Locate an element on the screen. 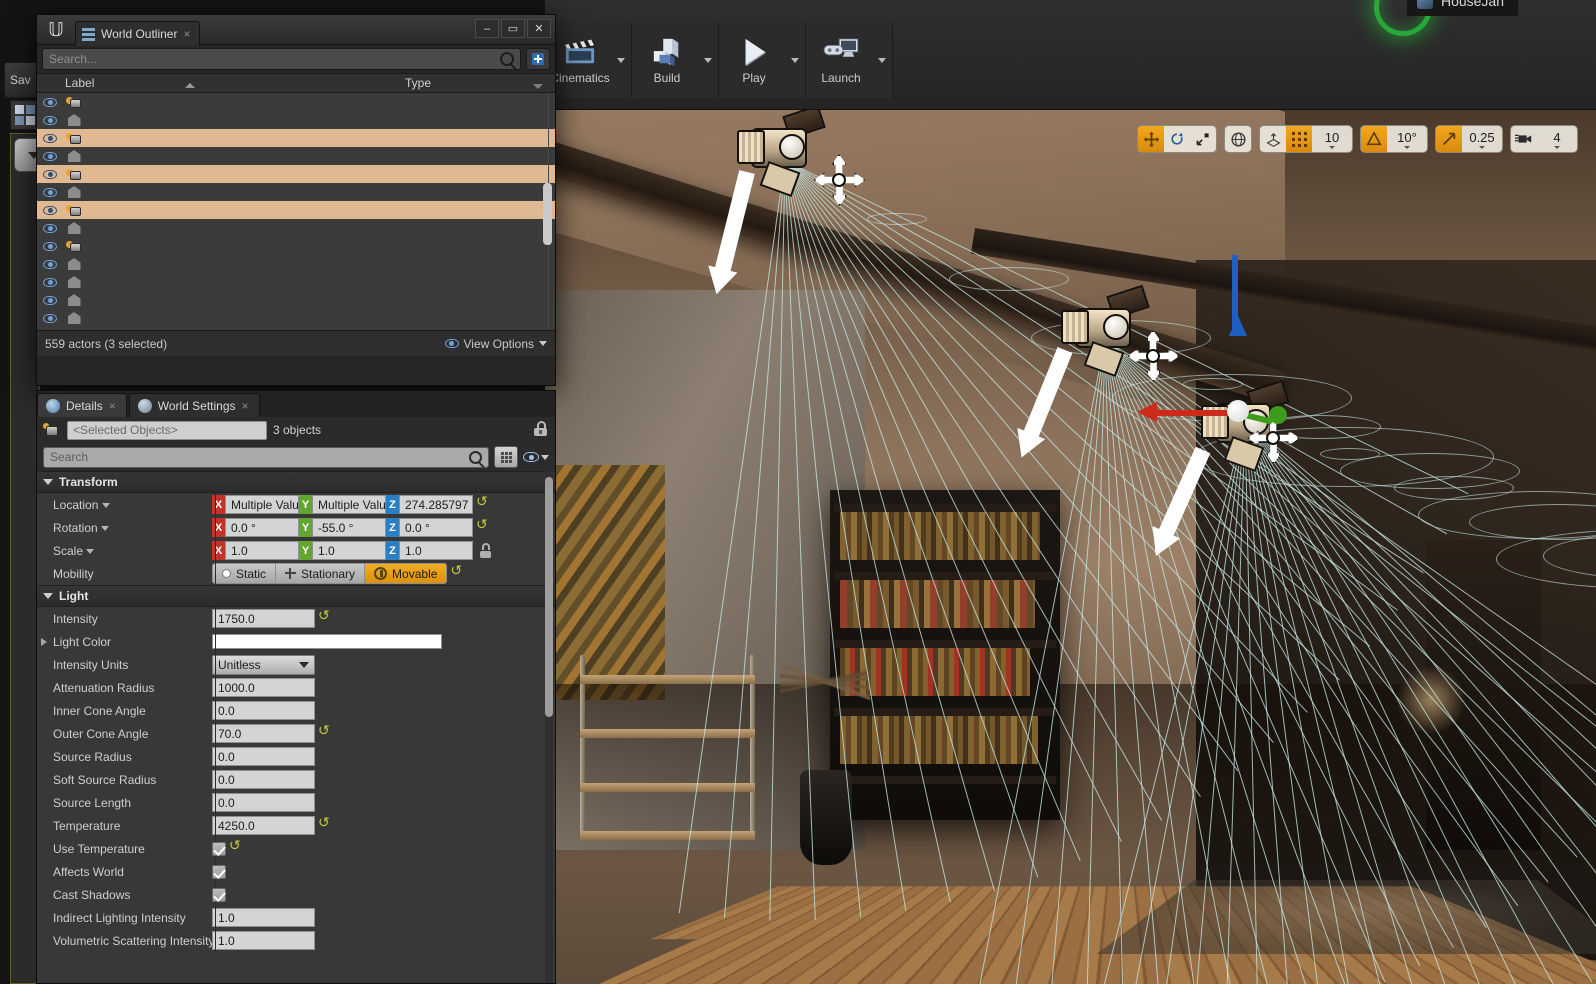 The image size is (1596, 984). use-temperature-checkbox is located at coordinates (219, 848).